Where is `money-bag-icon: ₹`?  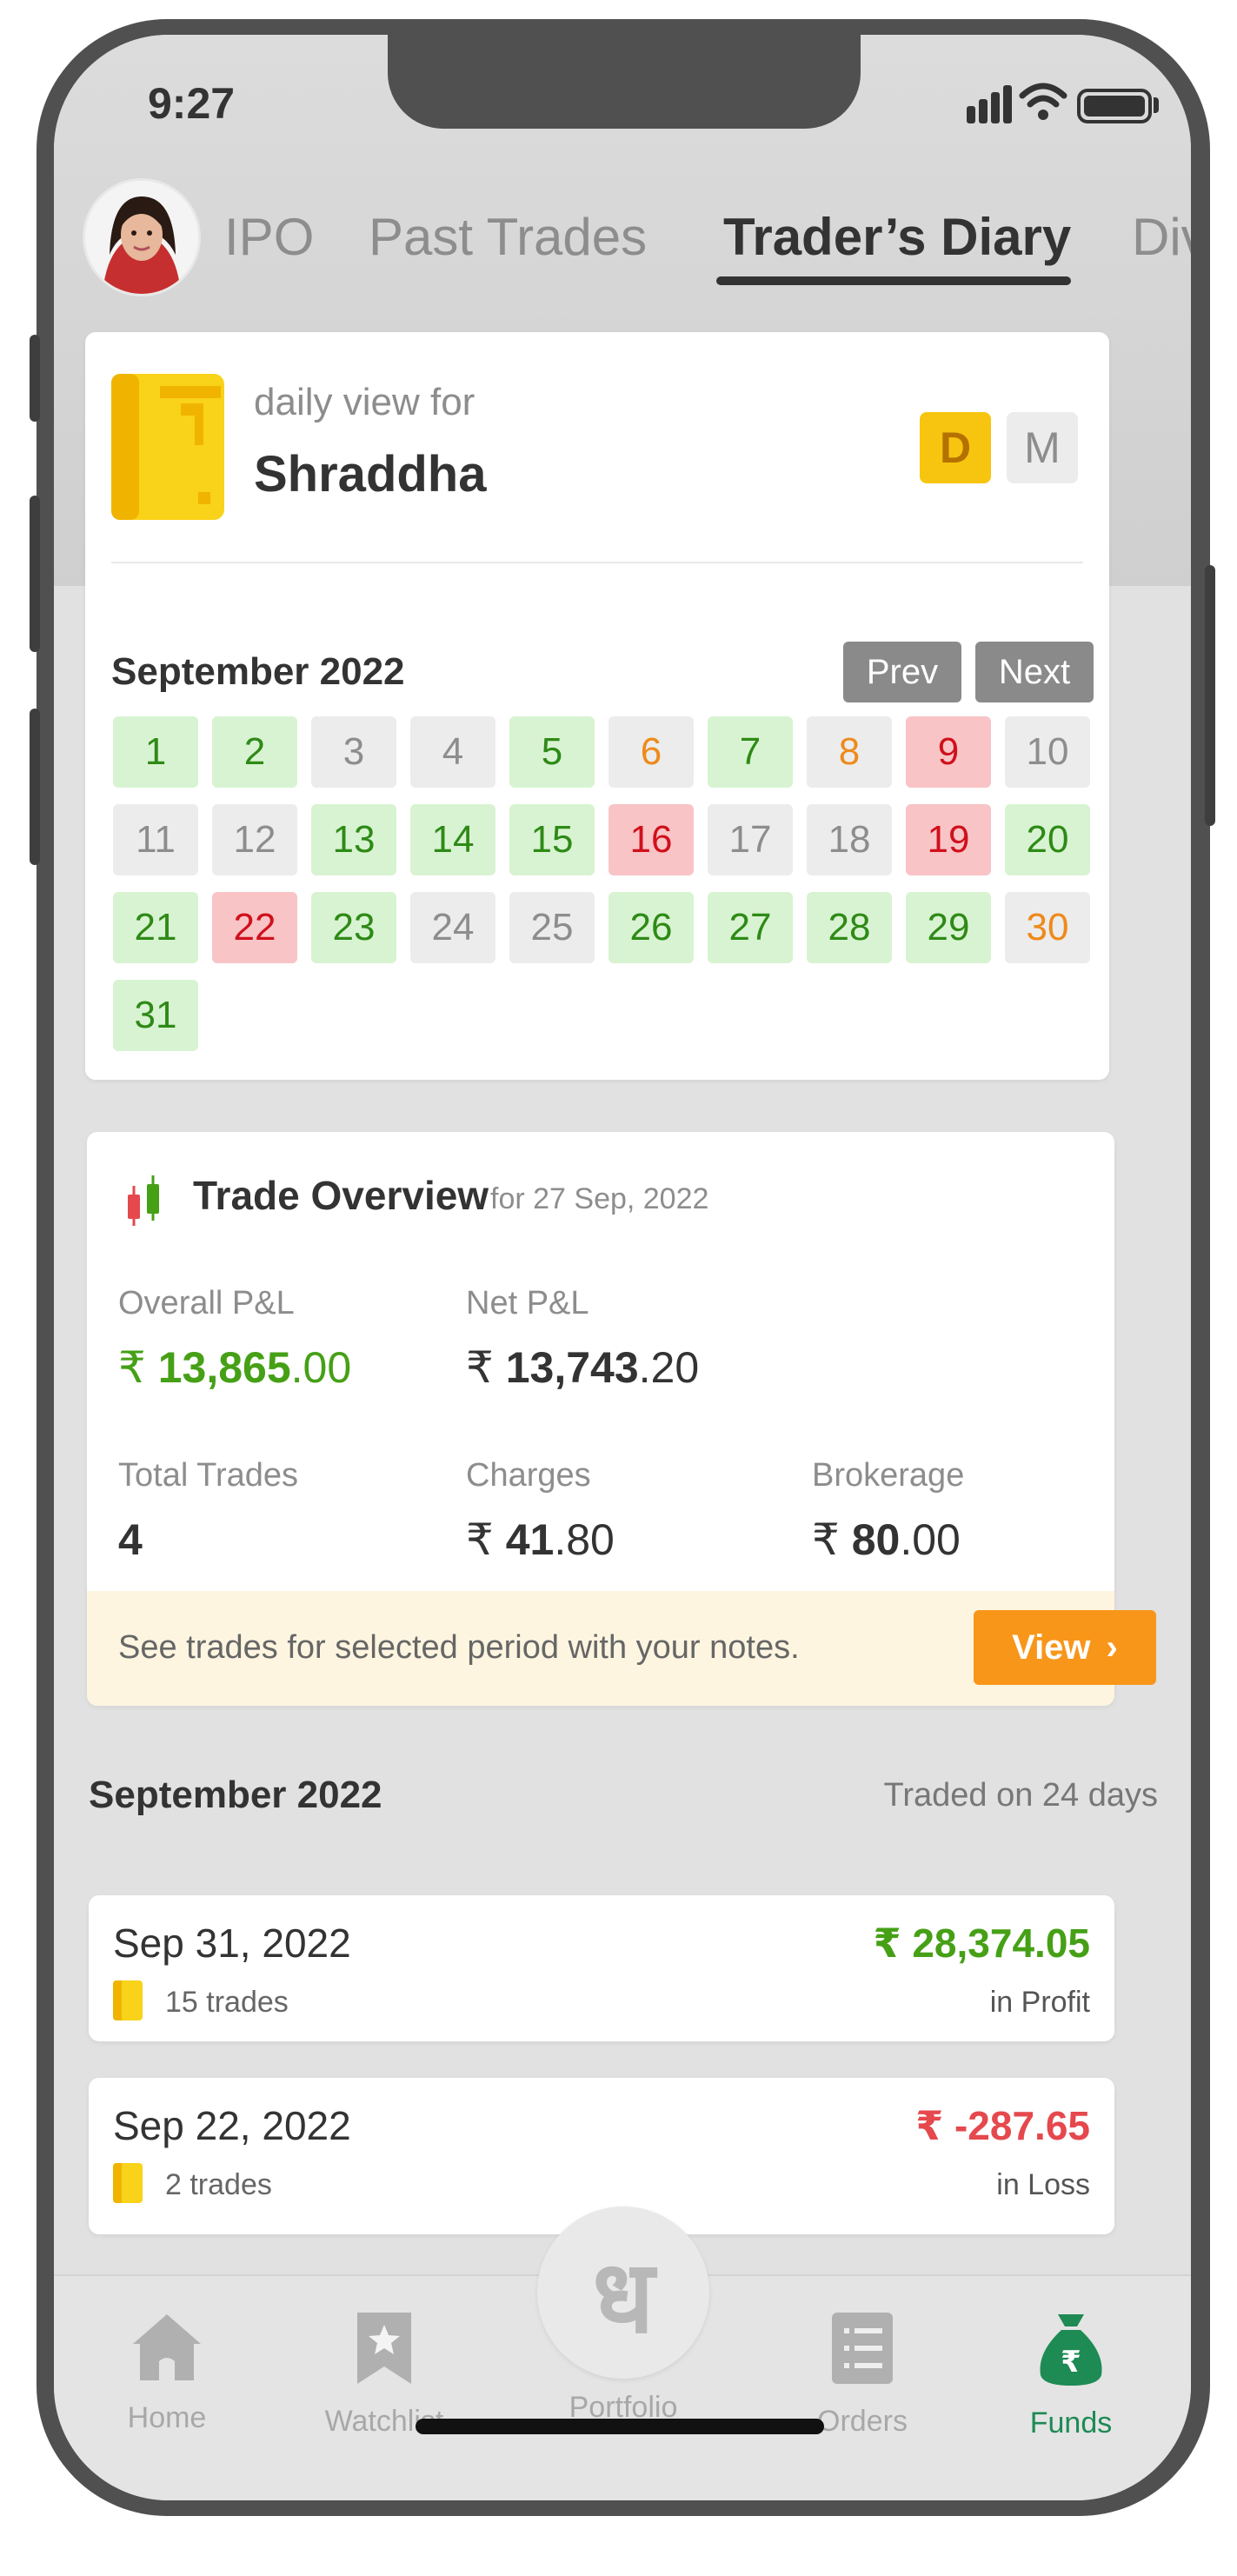
money-bag-icon: ₹ is located at coordinates (1071, 2350).